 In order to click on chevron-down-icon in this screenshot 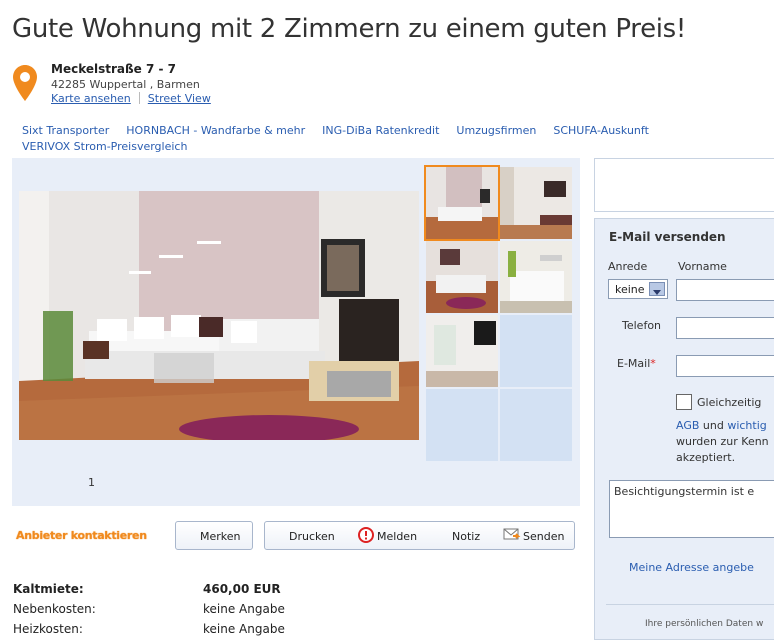, I will do `click(657, 289)`.